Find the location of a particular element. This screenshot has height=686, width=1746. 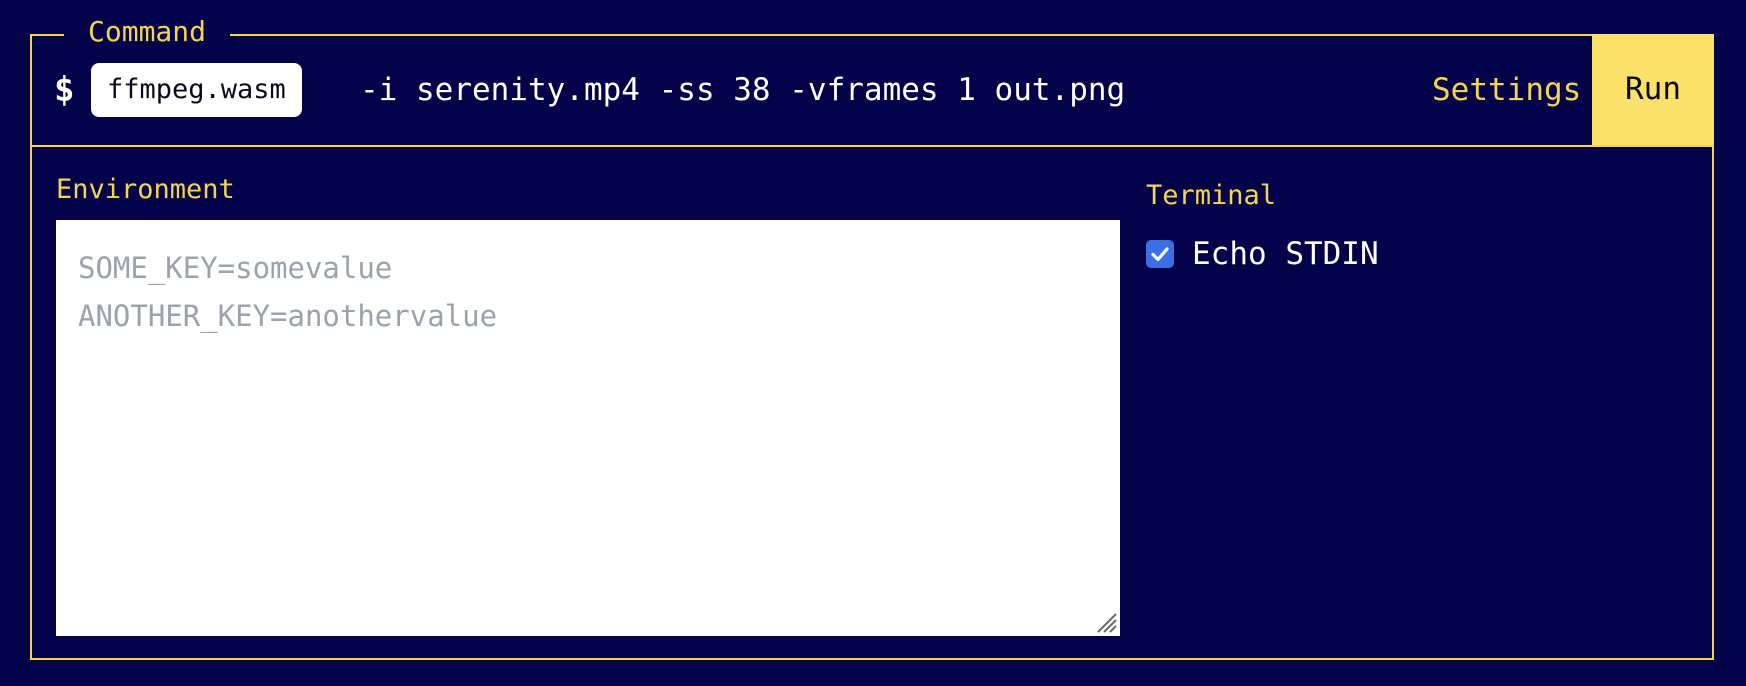

command-args-input is located at coordinates (810, 90).